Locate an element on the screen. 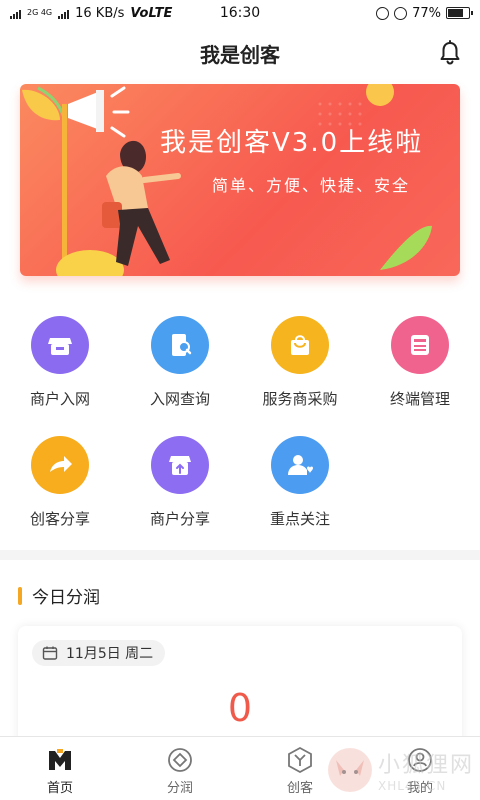  alarm-icon is located at coordinates (401, 13).